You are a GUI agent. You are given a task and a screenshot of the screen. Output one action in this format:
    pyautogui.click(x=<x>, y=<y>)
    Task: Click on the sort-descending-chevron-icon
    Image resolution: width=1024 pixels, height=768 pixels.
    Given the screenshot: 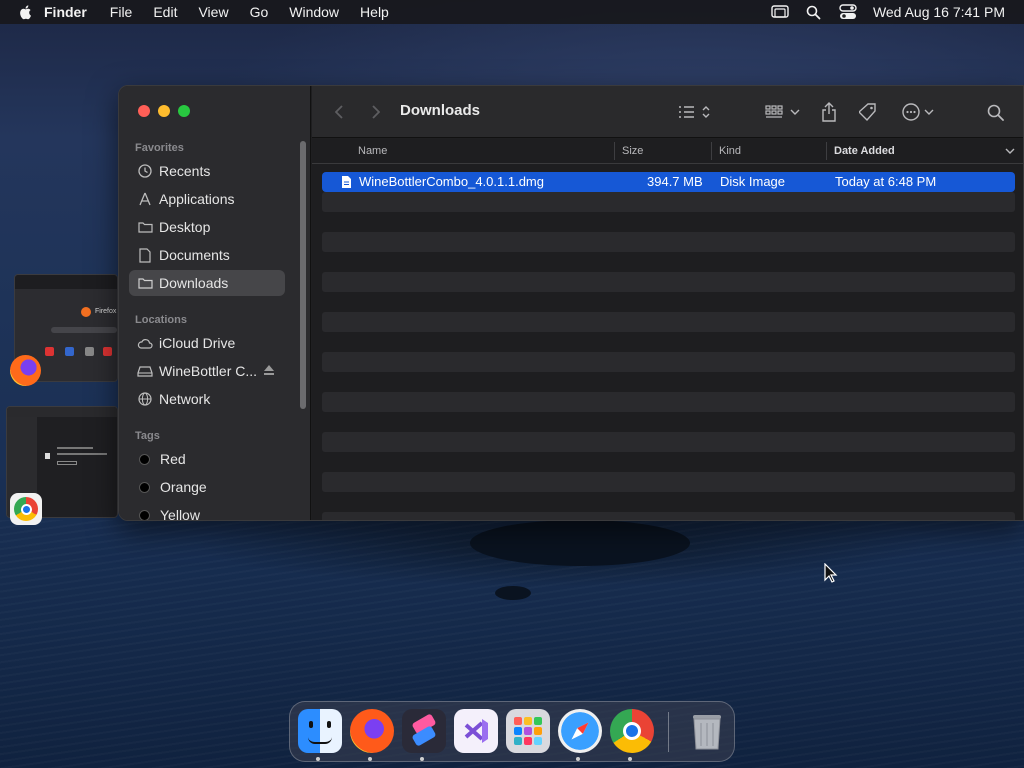 What is the action you would take?
    pyautogui.click(x=1010, y=151)
    